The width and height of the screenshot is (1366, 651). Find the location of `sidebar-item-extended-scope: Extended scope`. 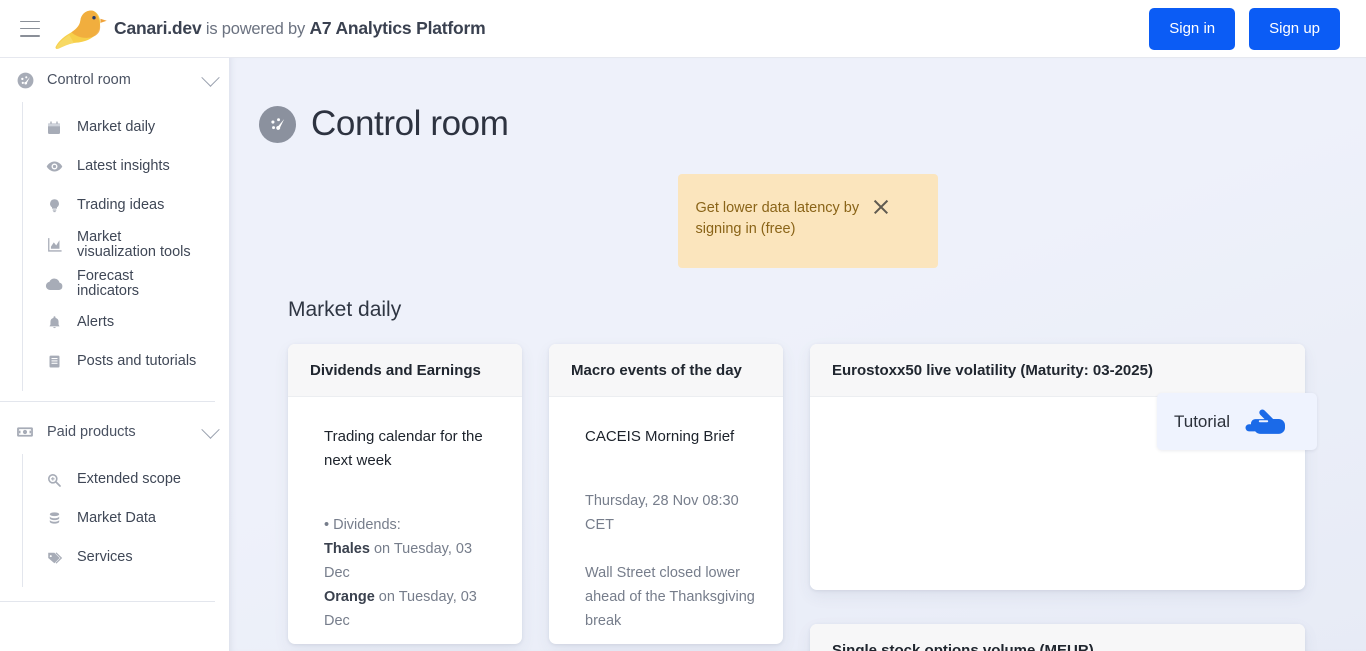

sidebar-item-extended-scope: Extended scope is located at coordinates (126, 479).